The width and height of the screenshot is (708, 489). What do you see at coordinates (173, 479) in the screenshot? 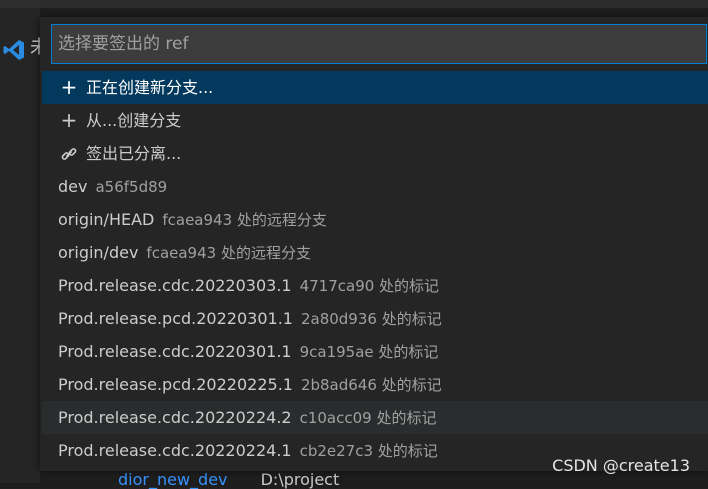
I see `background-branch-link: dior_new_dev` at bounding box center [173, 479].